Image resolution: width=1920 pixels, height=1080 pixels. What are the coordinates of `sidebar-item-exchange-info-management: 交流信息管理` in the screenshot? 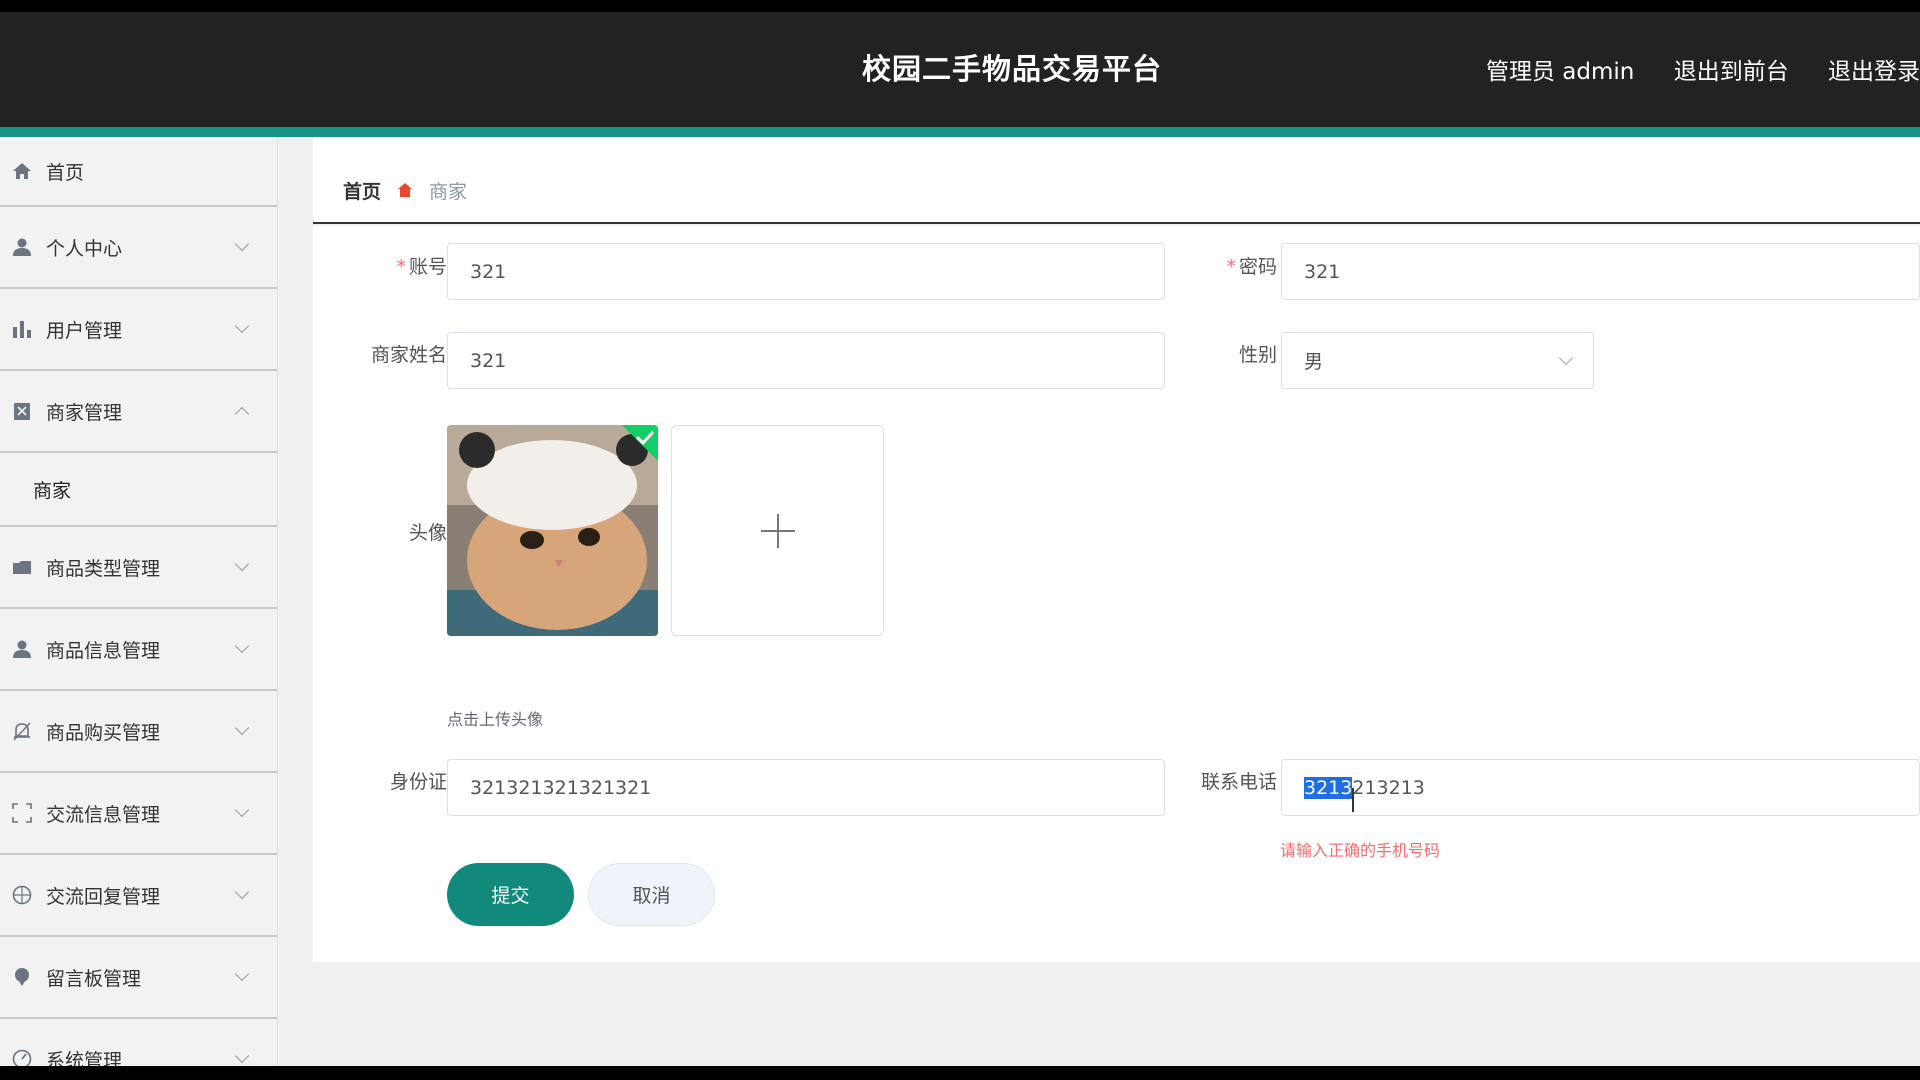 It's located at (138, 814).